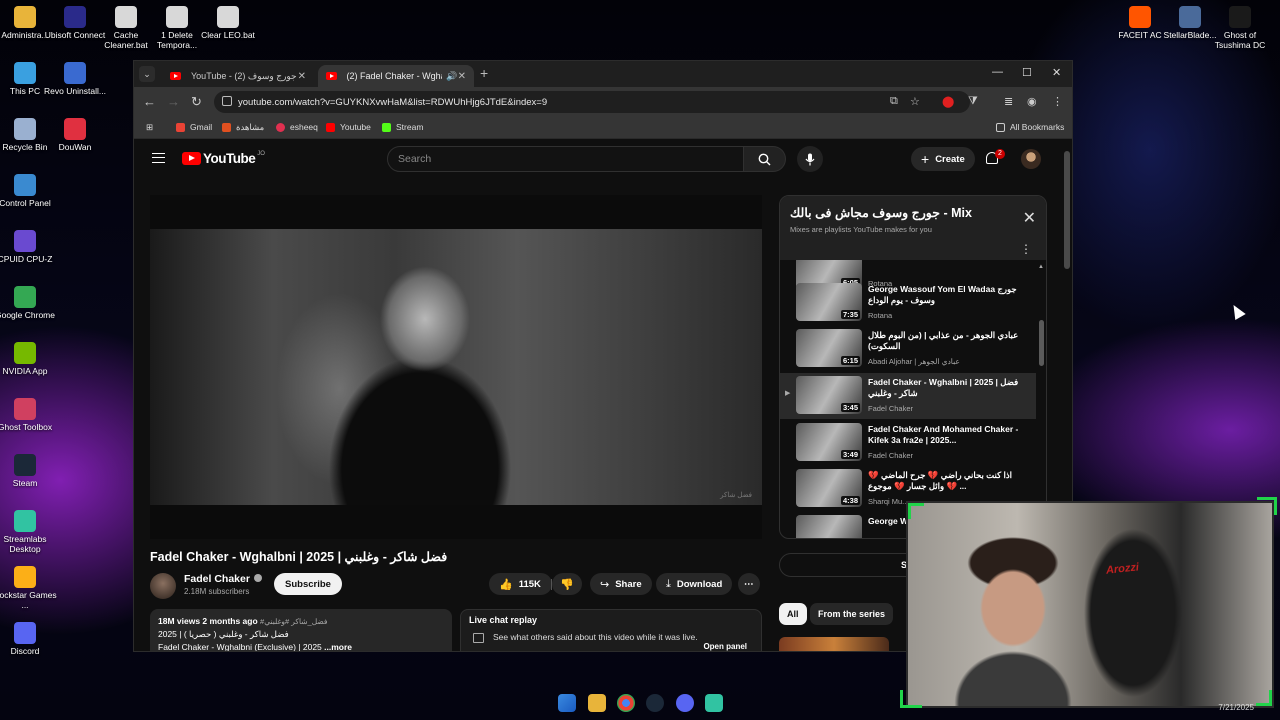 The width and height of the screenshot is (1280, 720). Describe the element at coordinates (685, 703) in the screenshot. I see `discord-taskbar-icon` at that location.